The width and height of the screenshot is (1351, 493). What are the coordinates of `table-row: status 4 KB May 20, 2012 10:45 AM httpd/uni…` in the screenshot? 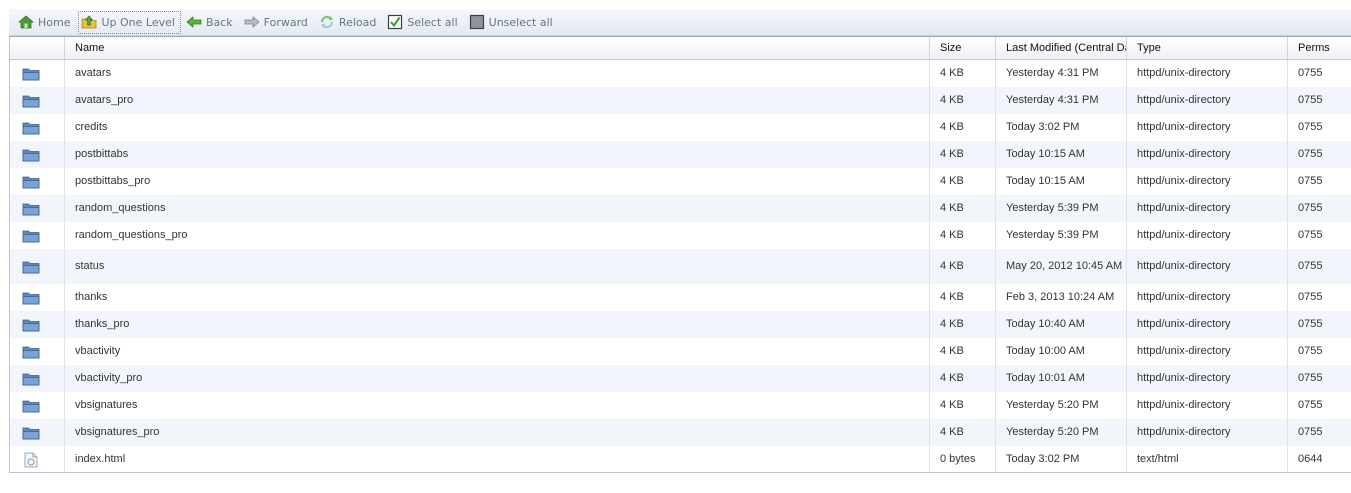 It's located at (680, 266).